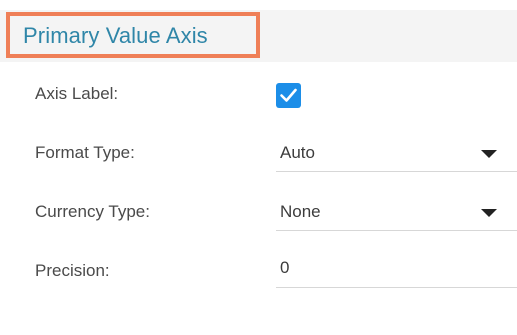  I want to click on currency-type-dropdown: None, so click(396, 213).